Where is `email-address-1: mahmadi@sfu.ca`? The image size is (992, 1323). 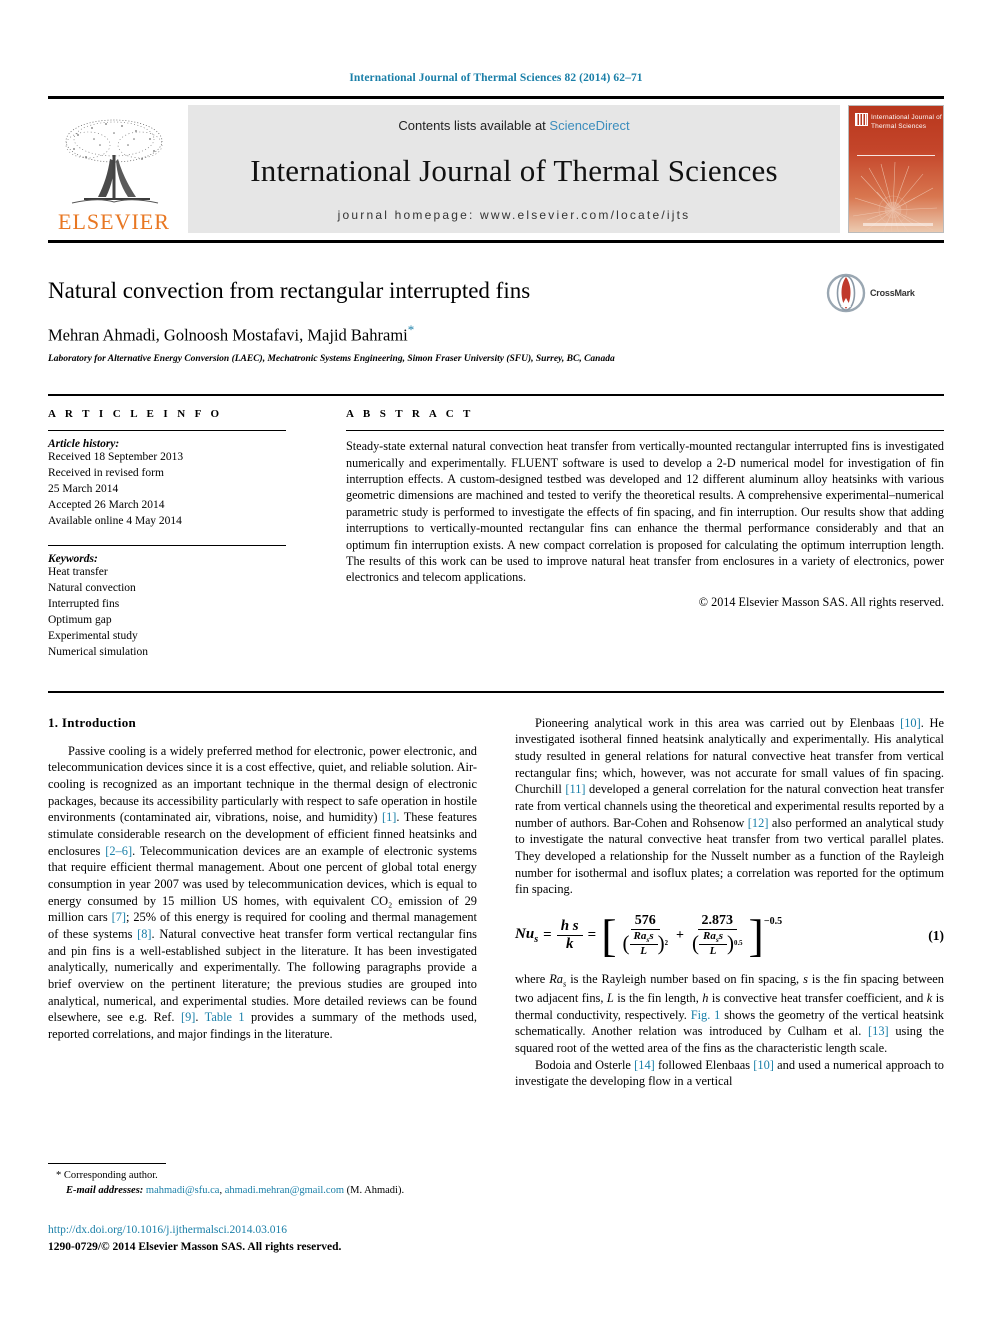 email-address-1: mahmadi@sfu.ca is located at coordinates (183, 1190).